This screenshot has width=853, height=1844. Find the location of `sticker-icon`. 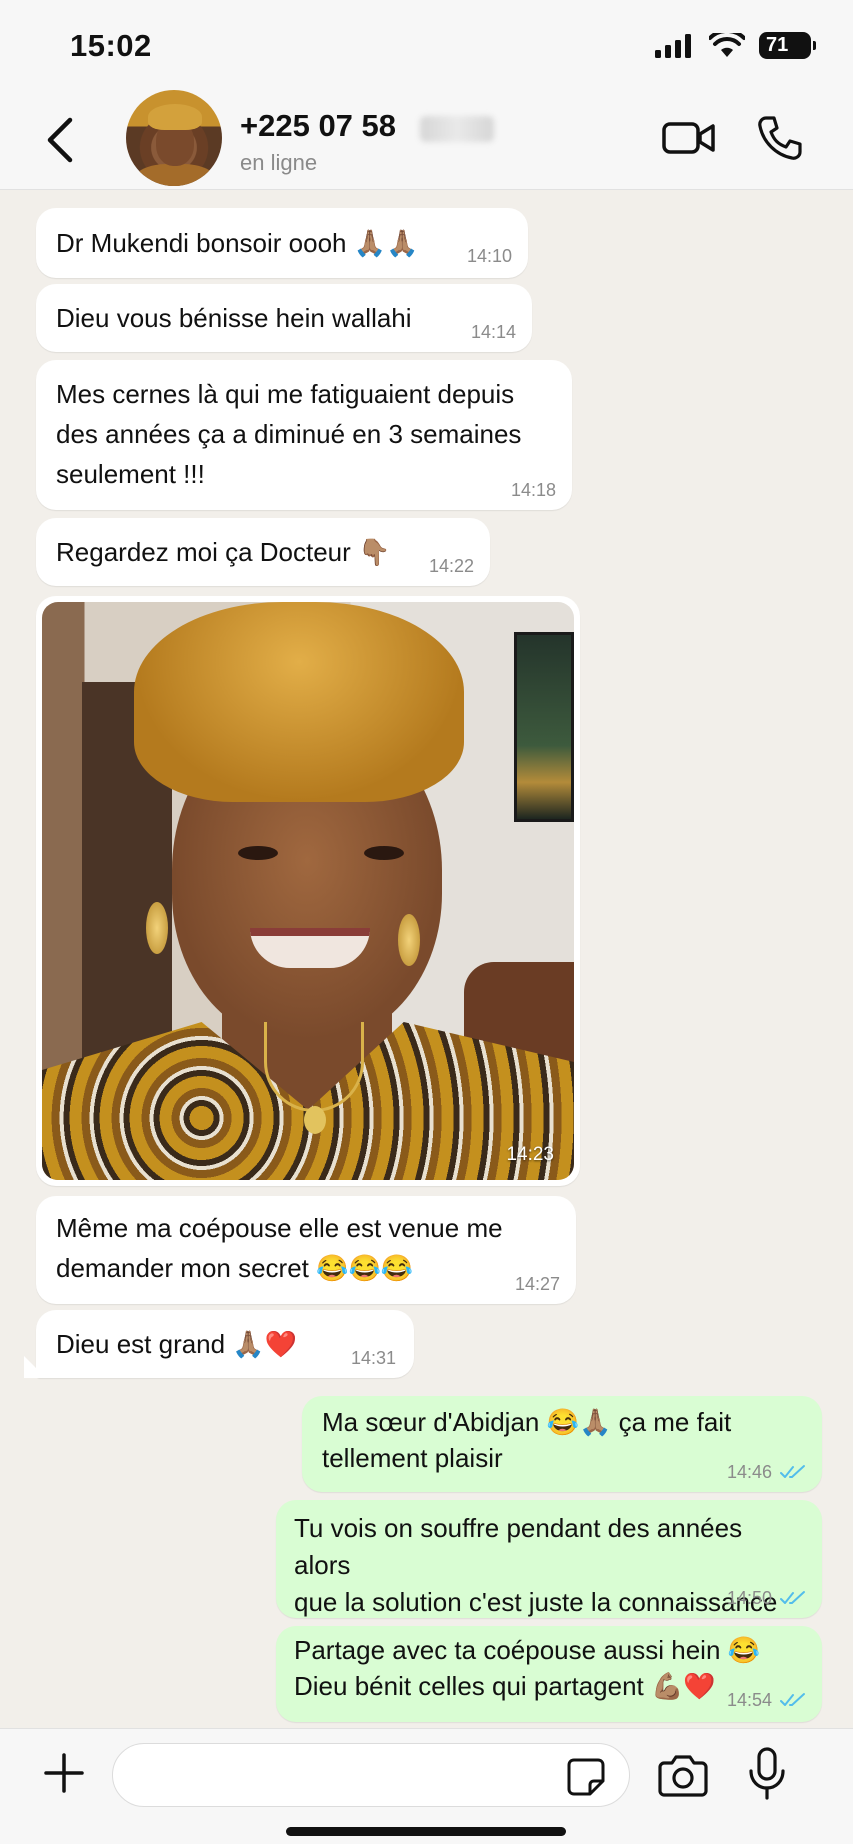

sticker-icon is located at coordinates (586, 1777).